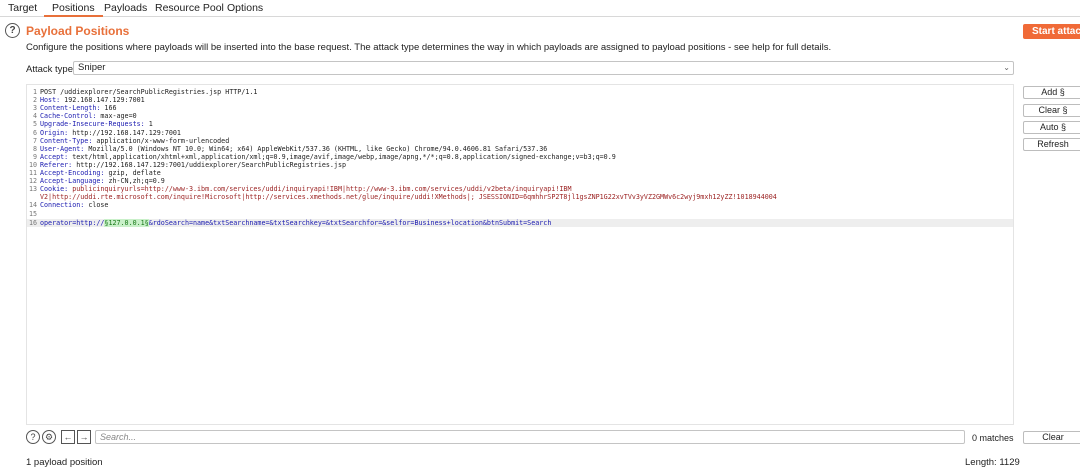 This screenshot has height=469, width=1080. Describe the element at coordinates (520, 116) in the screenshot. I see `request-line: 4 Cache-Control: max-age=0` at that location.